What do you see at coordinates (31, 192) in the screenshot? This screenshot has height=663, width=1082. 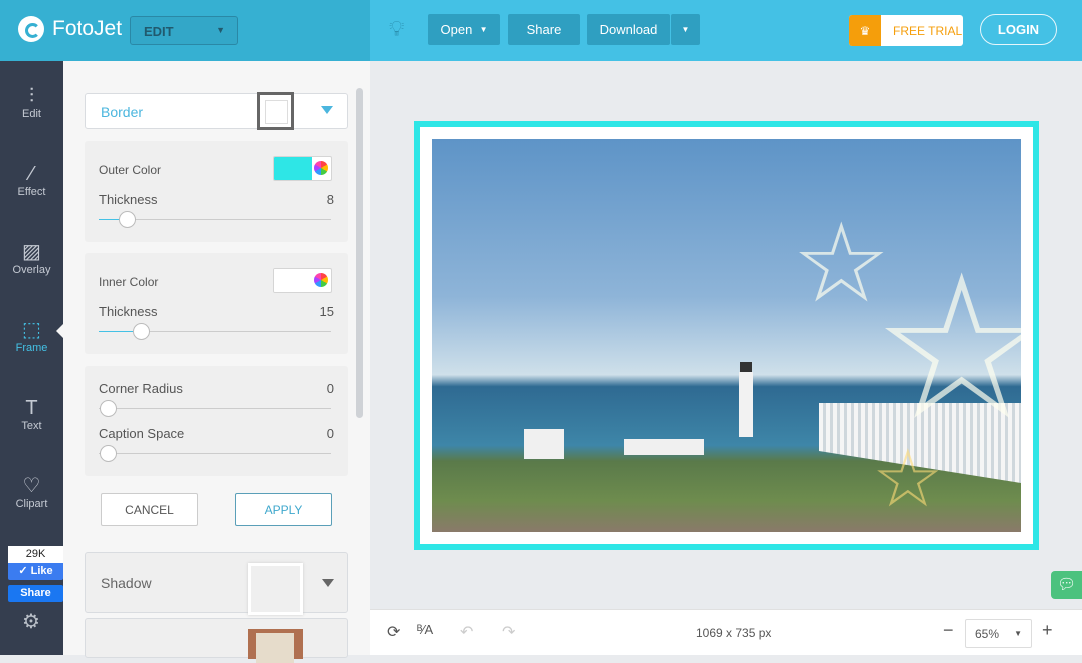 I see `sidebar-label: Effect` at bounding box center [31, 192].